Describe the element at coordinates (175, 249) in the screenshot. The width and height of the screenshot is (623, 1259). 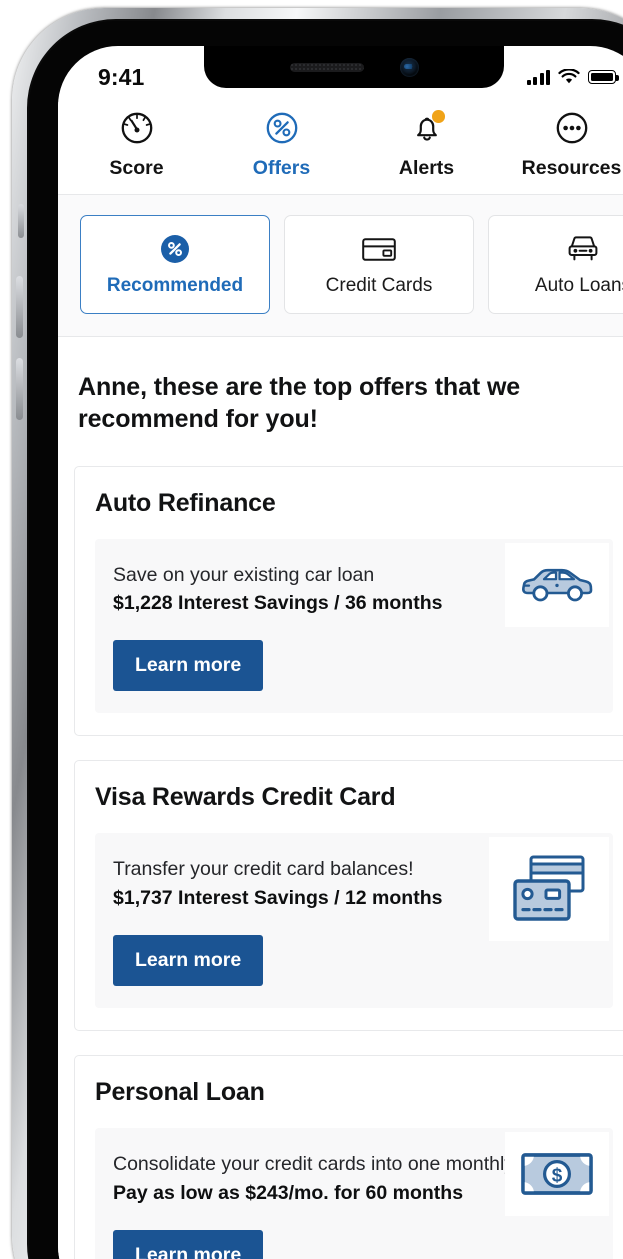
I see `percent-badge-icon` at that location.